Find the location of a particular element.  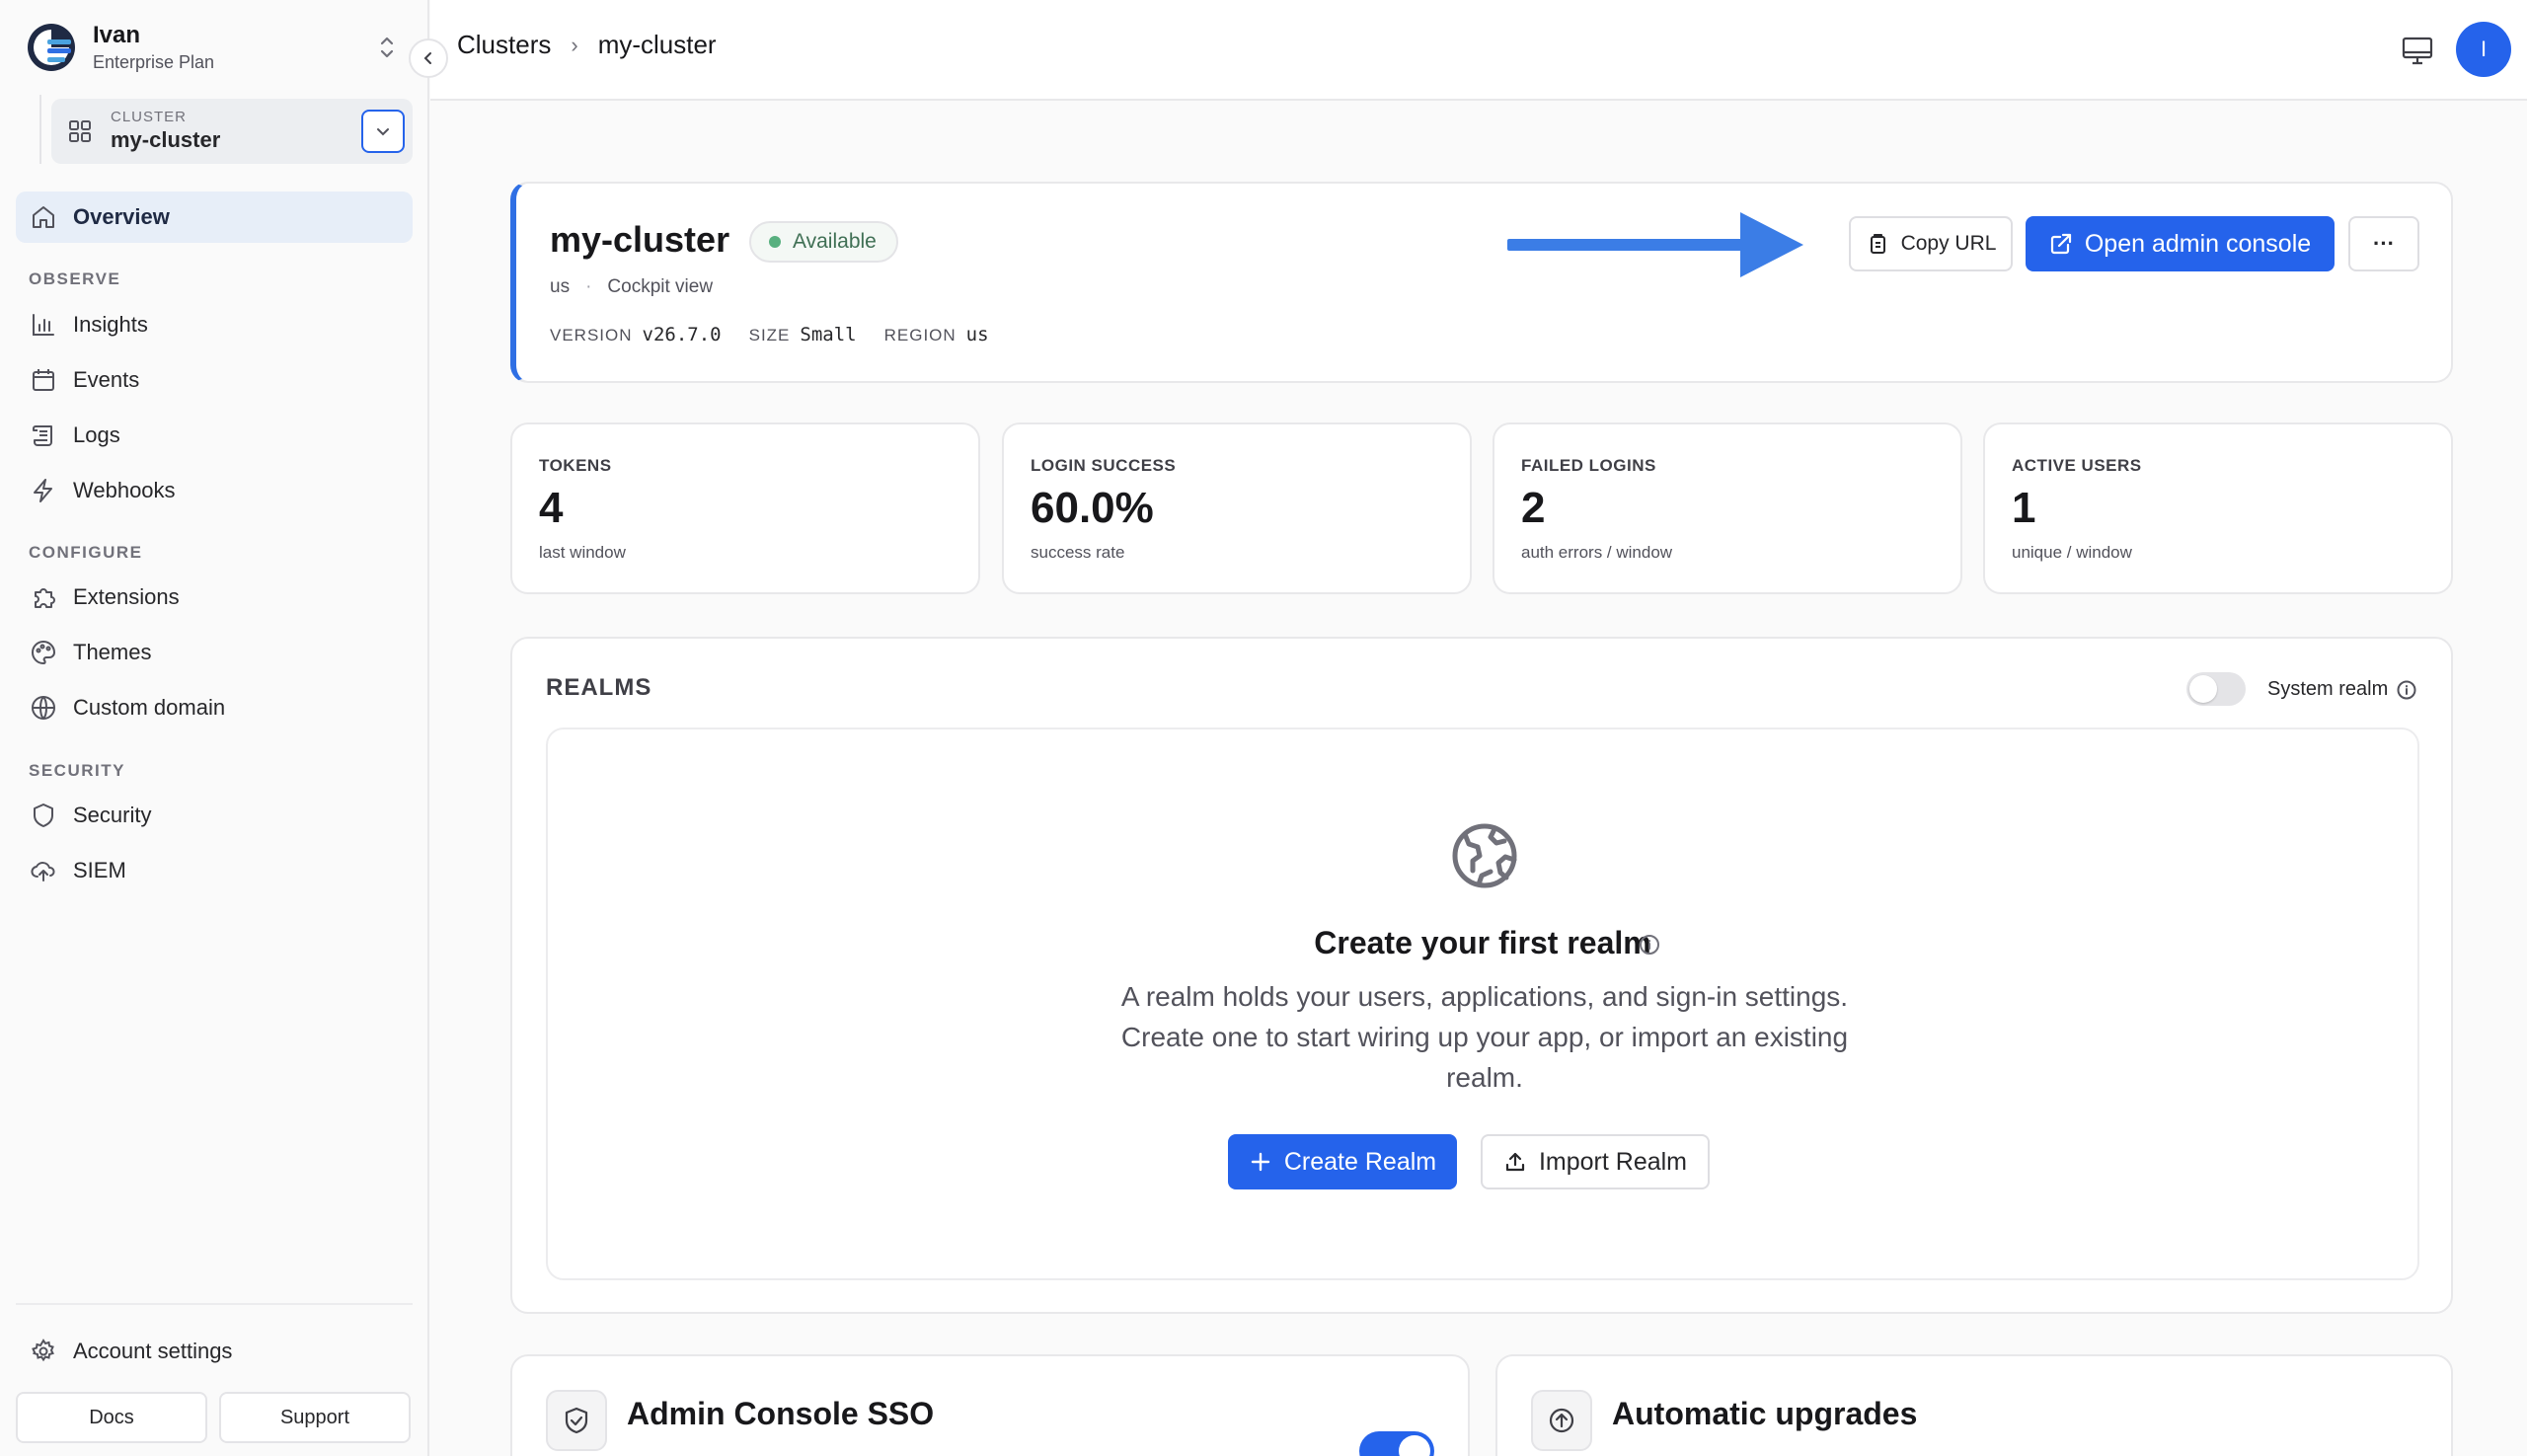

stat-label: ACTIVE USERS is located at coordinates (2077, 465).